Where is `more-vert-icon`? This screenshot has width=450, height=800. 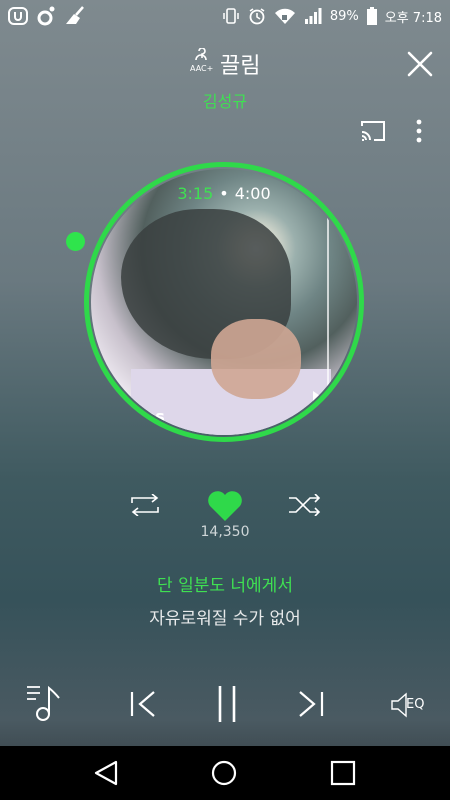
more-vert-icon is located at coordinates (419, 131).